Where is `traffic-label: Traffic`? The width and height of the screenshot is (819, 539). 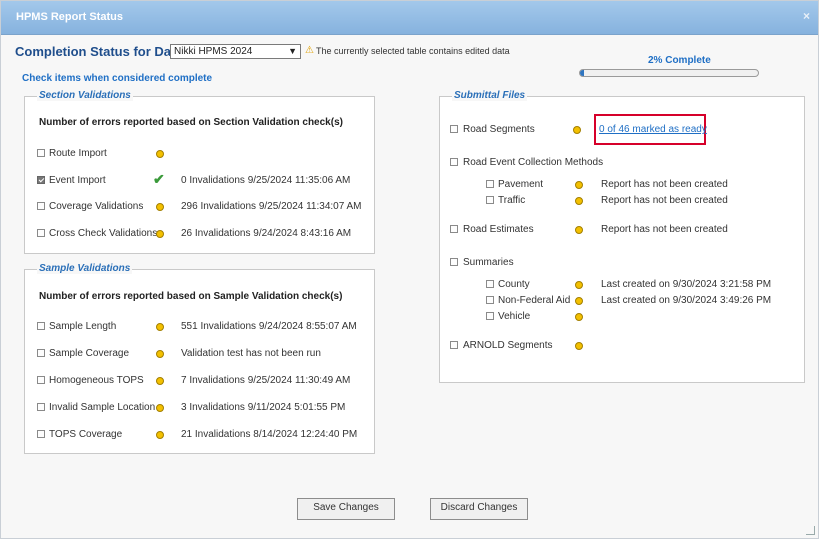
traffic-label: Traffic is located at coordinates (512, 200).